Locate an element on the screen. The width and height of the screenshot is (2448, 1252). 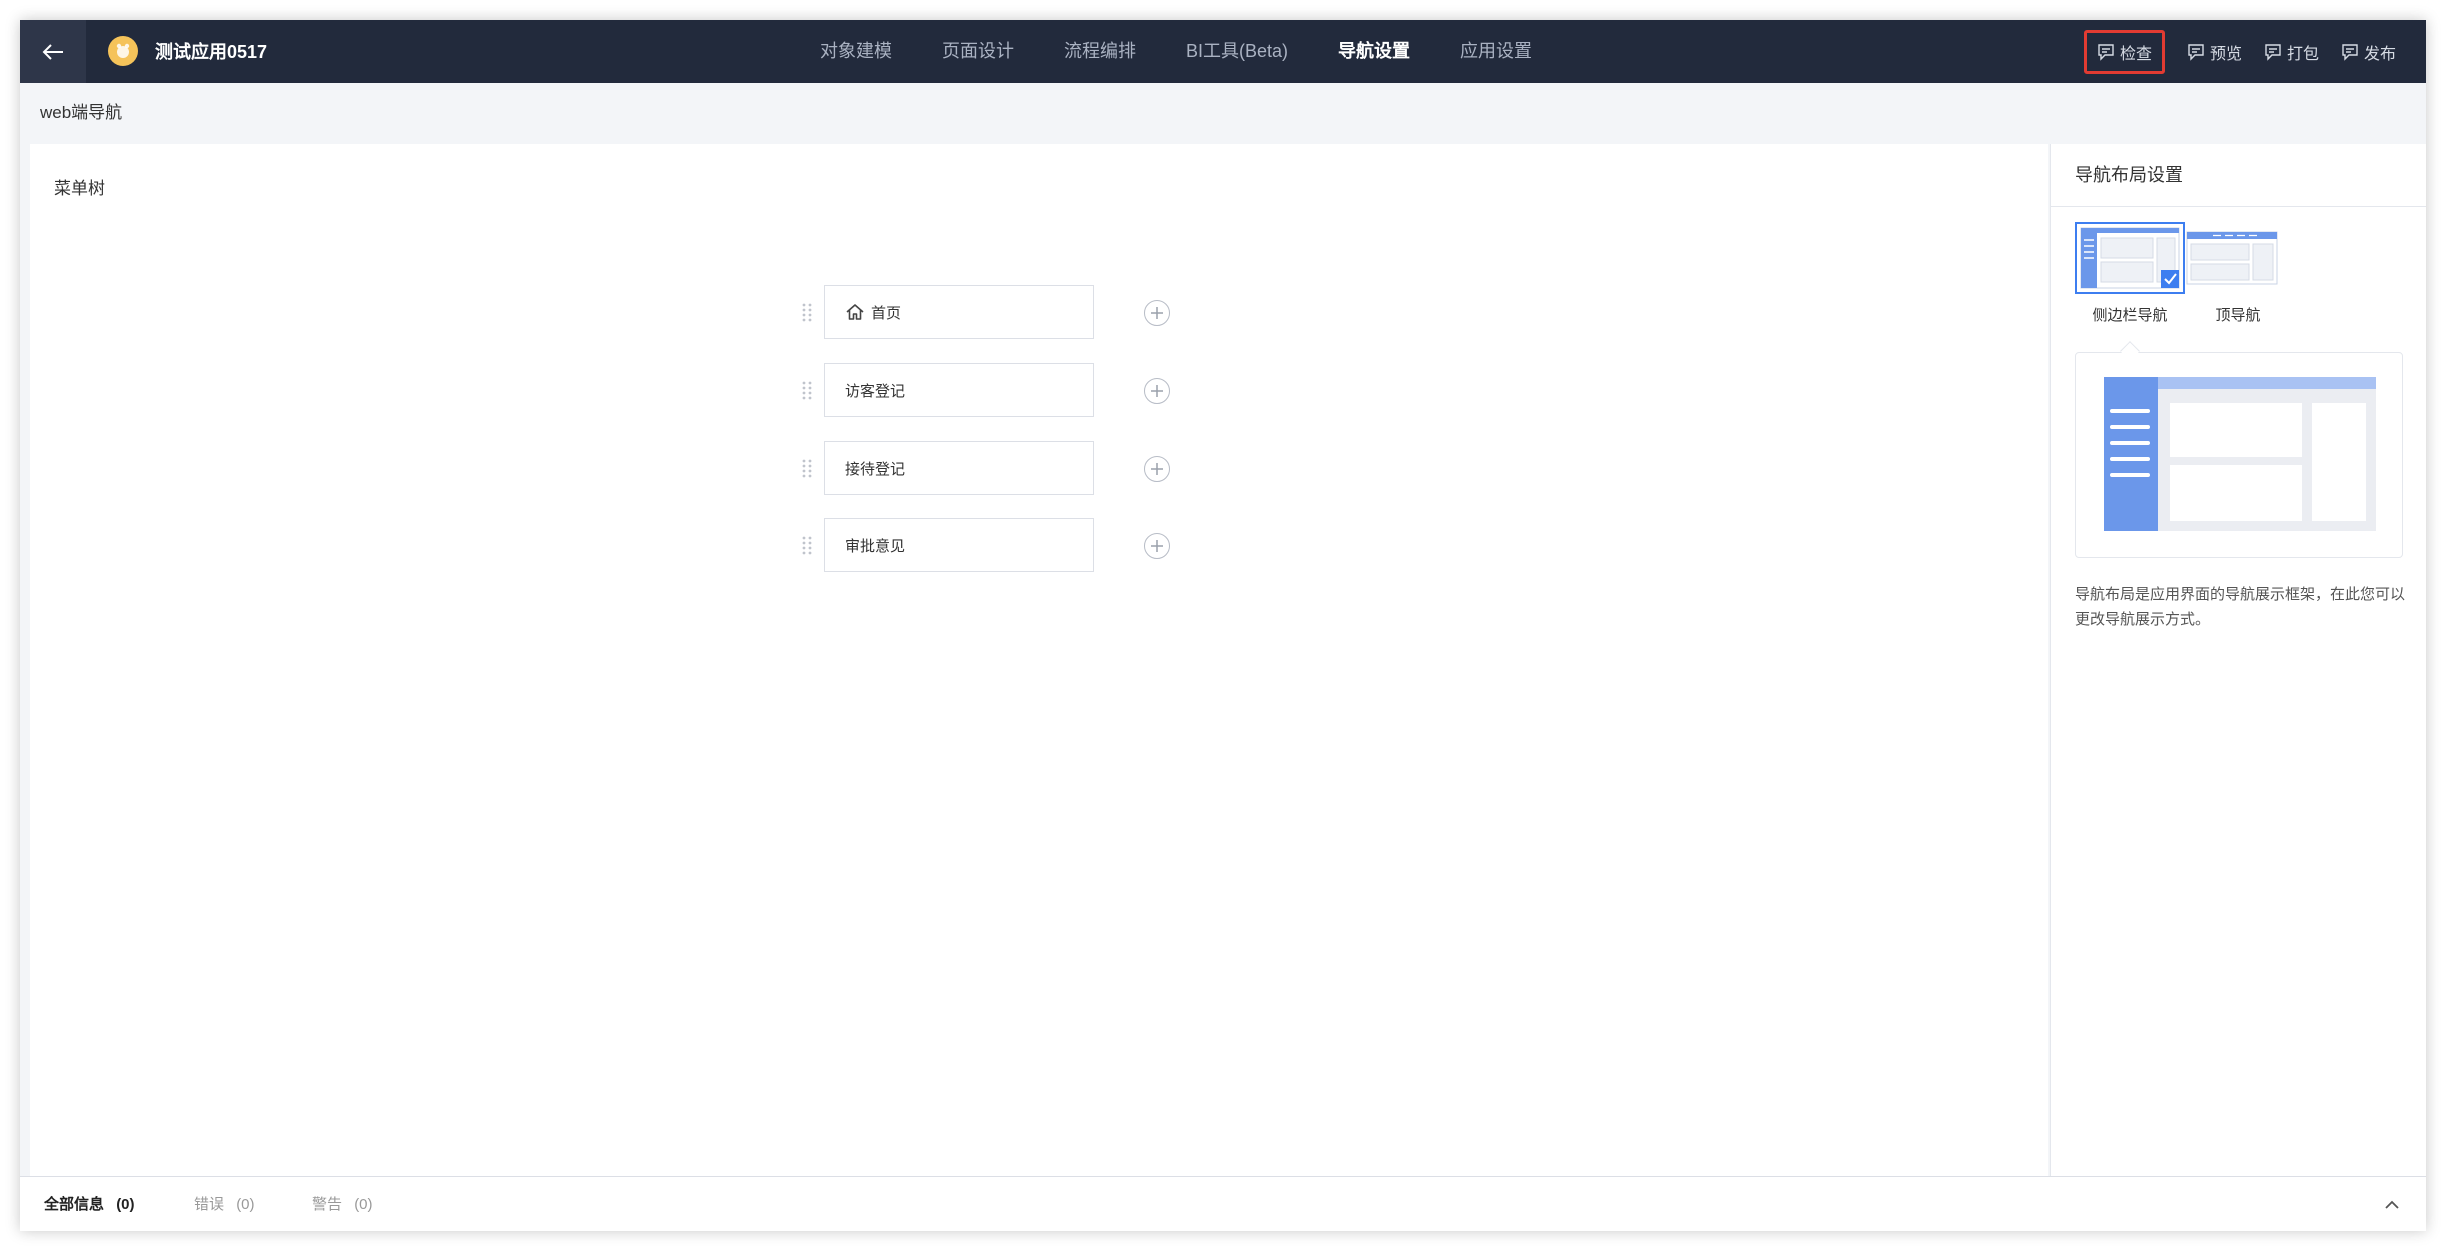
page-title: web端导航 is located at coordinates (1223, 113).